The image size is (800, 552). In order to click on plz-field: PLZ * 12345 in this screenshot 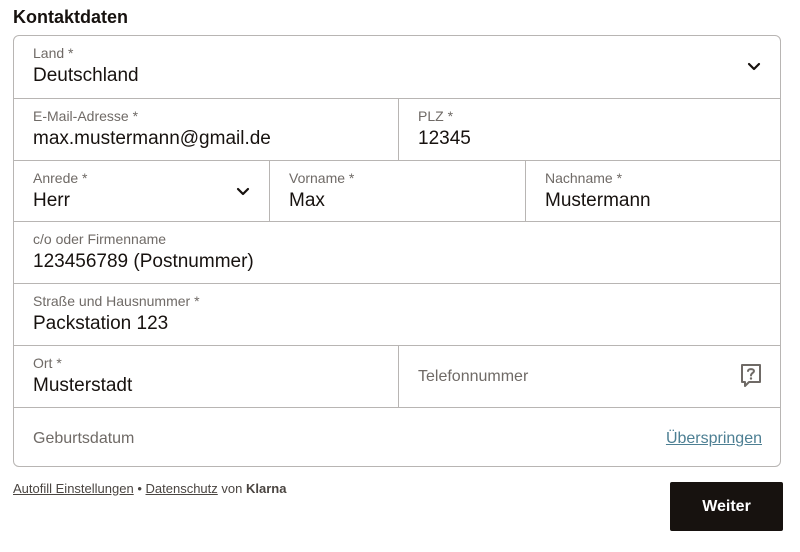, I will do `click(589, 129)`.